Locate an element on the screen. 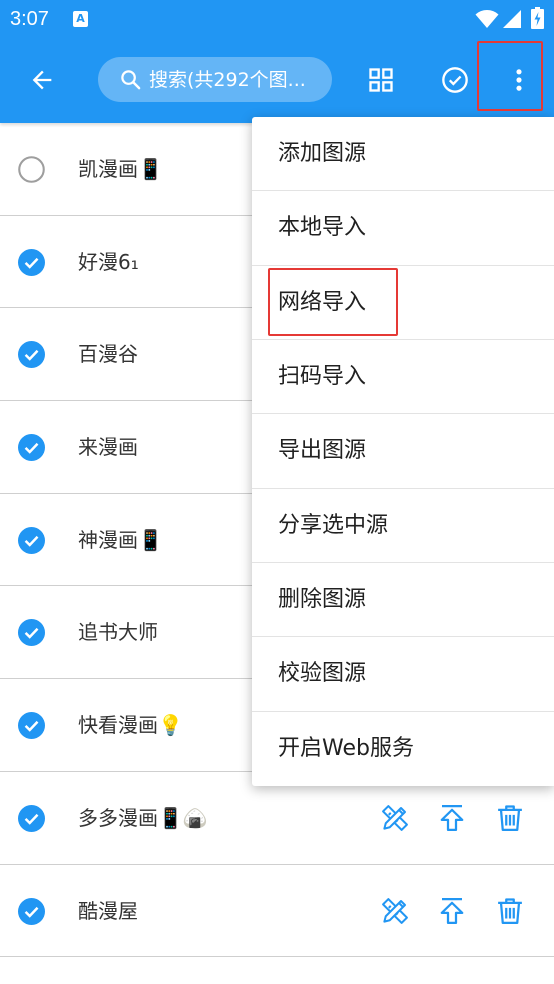 The image size is (554, 984). signal-icon is located at coordinates (512, 19).